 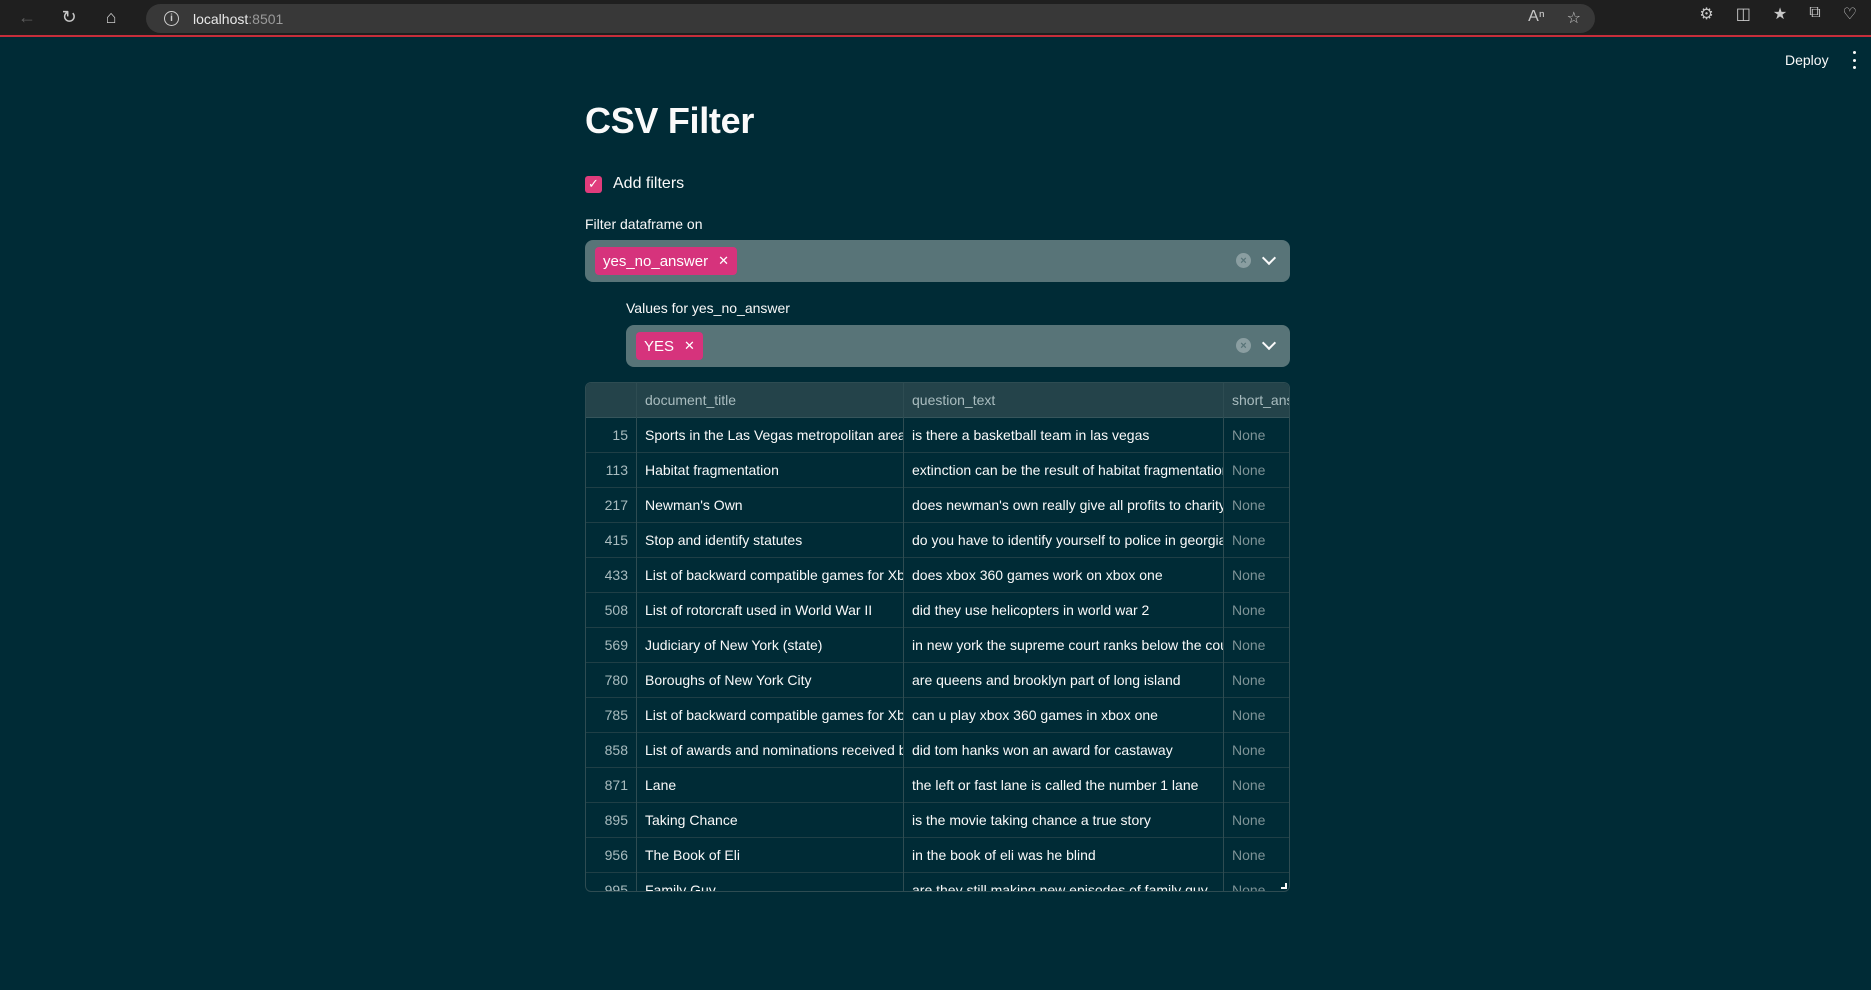 I want to click on row-index-cell: 113, so click(x=611, y=470).